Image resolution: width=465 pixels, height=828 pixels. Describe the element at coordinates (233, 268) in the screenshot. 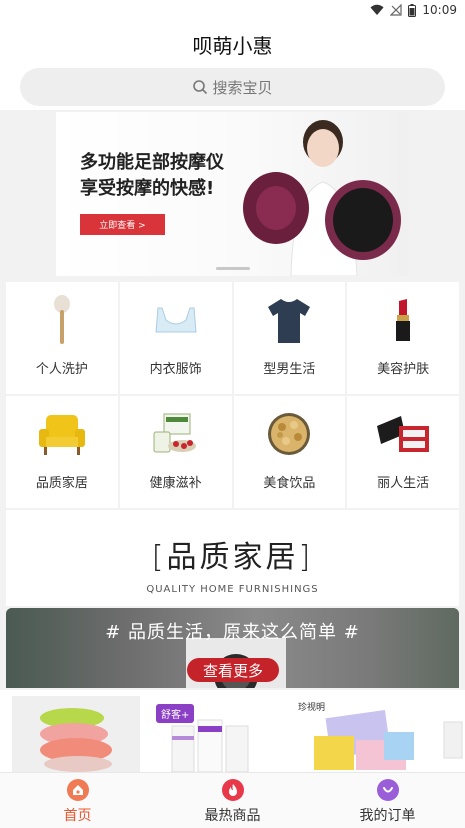

I see `carousel-indicator` at that location.